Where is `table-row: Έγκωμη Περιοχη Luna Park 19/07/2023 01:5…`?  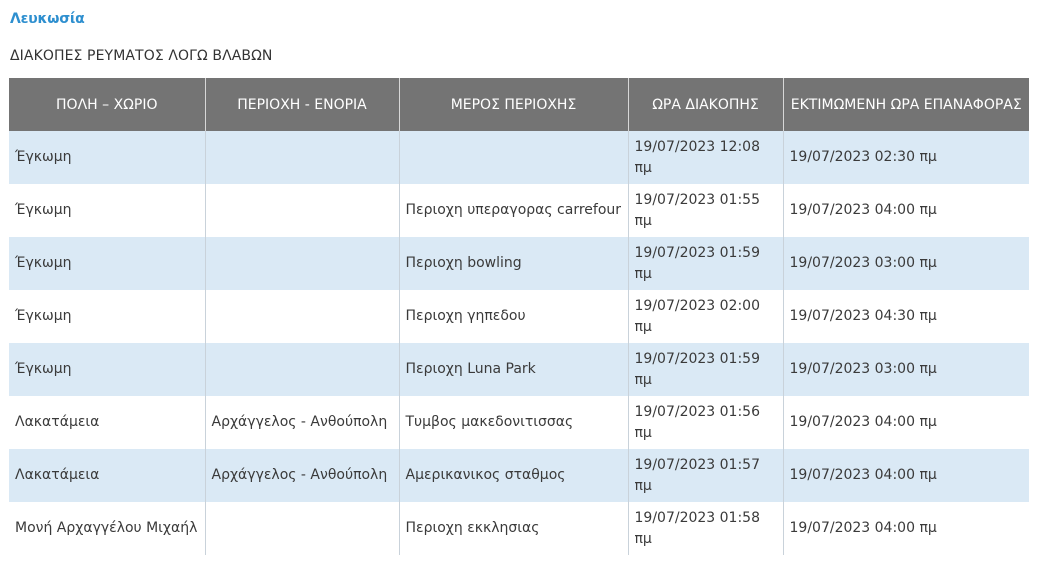 table-row: Έγκωμη Περιοχη Luna Park 19/07/2023 01:5… is located at coordinates (519, 369).